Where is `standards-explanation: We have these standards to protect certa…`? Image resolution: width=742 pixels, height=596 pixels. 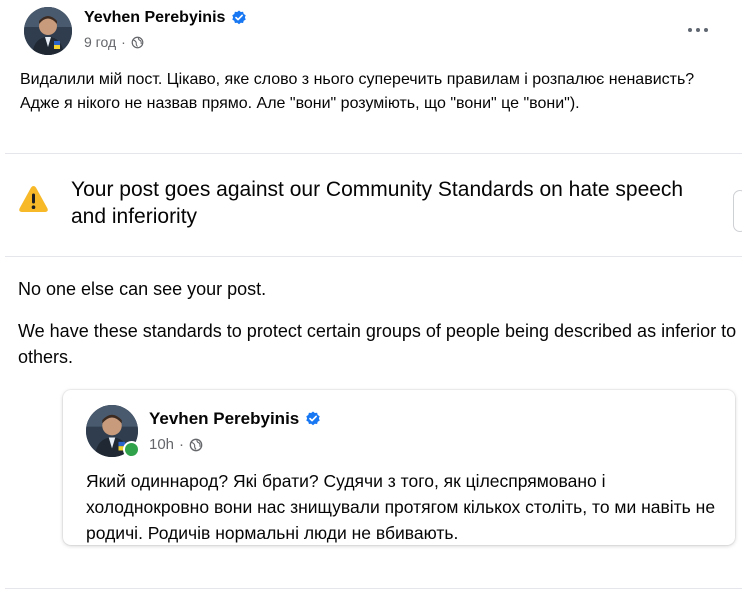 standards-explanation: We have these standards to protect certa… is located at coordinates (377, 344).